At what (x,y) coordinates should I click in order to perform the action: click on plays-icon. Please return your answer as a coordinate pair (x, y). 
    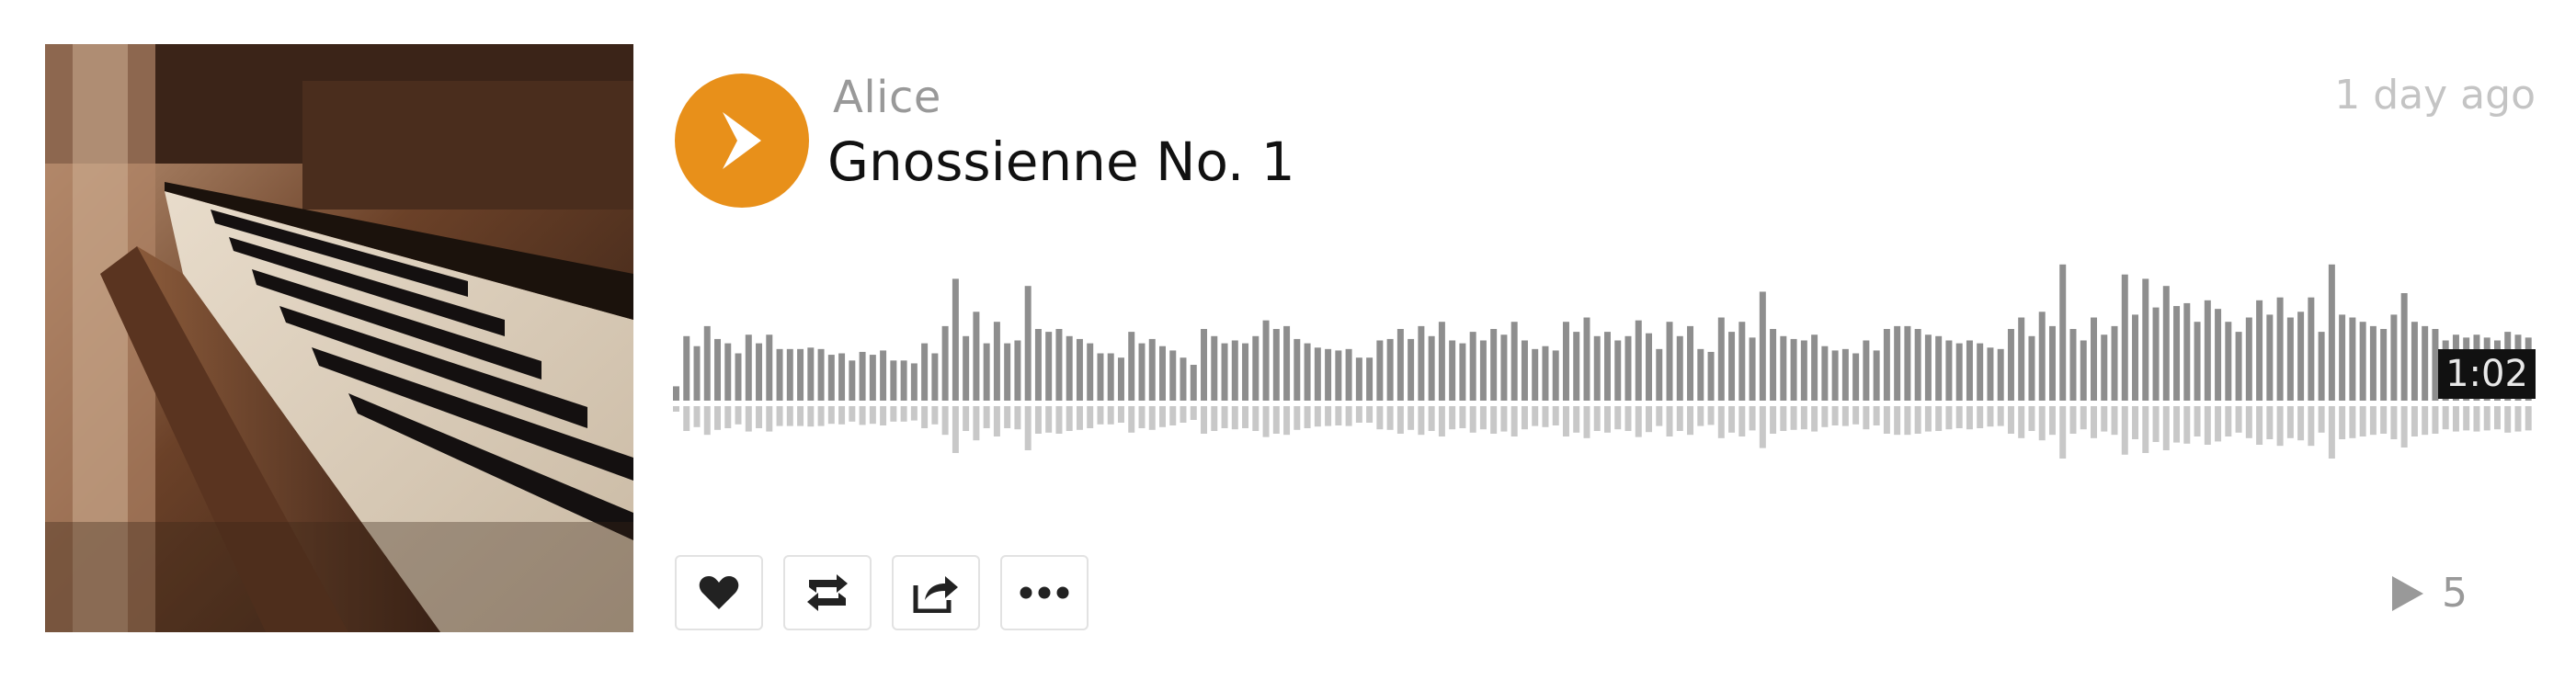
    Looking at the image, I should click on (2407, 593).